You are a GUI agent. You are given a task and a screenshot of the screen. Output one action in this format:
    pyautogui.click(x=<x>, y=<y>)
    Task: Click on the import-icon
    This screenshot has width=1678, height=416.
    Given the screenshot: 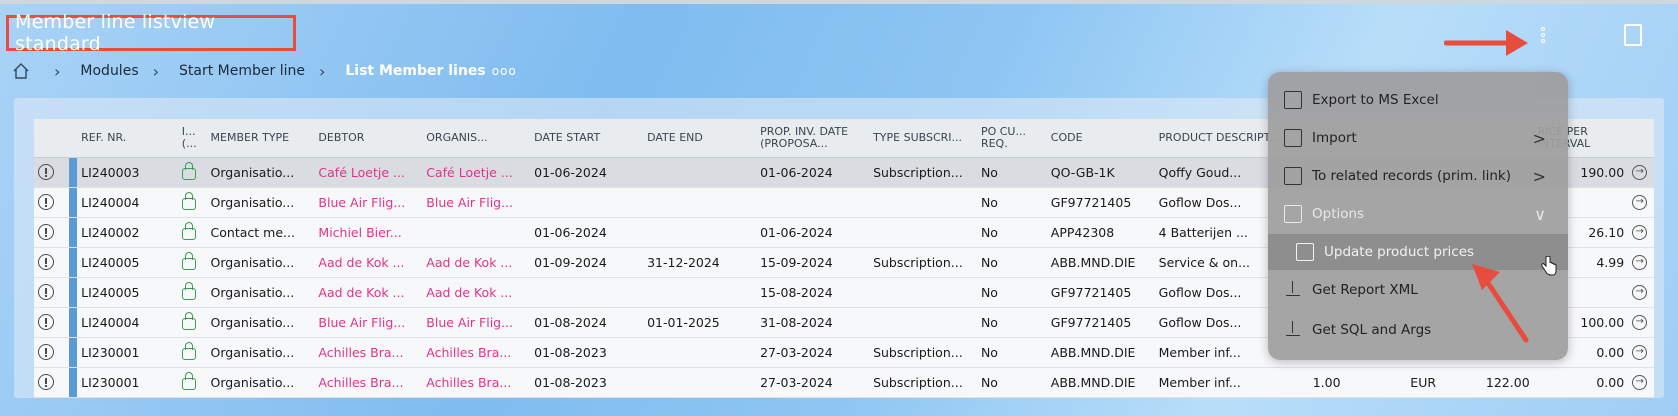 What is the action you would take?
    pyautogui.click(x=1293, y=138)
    